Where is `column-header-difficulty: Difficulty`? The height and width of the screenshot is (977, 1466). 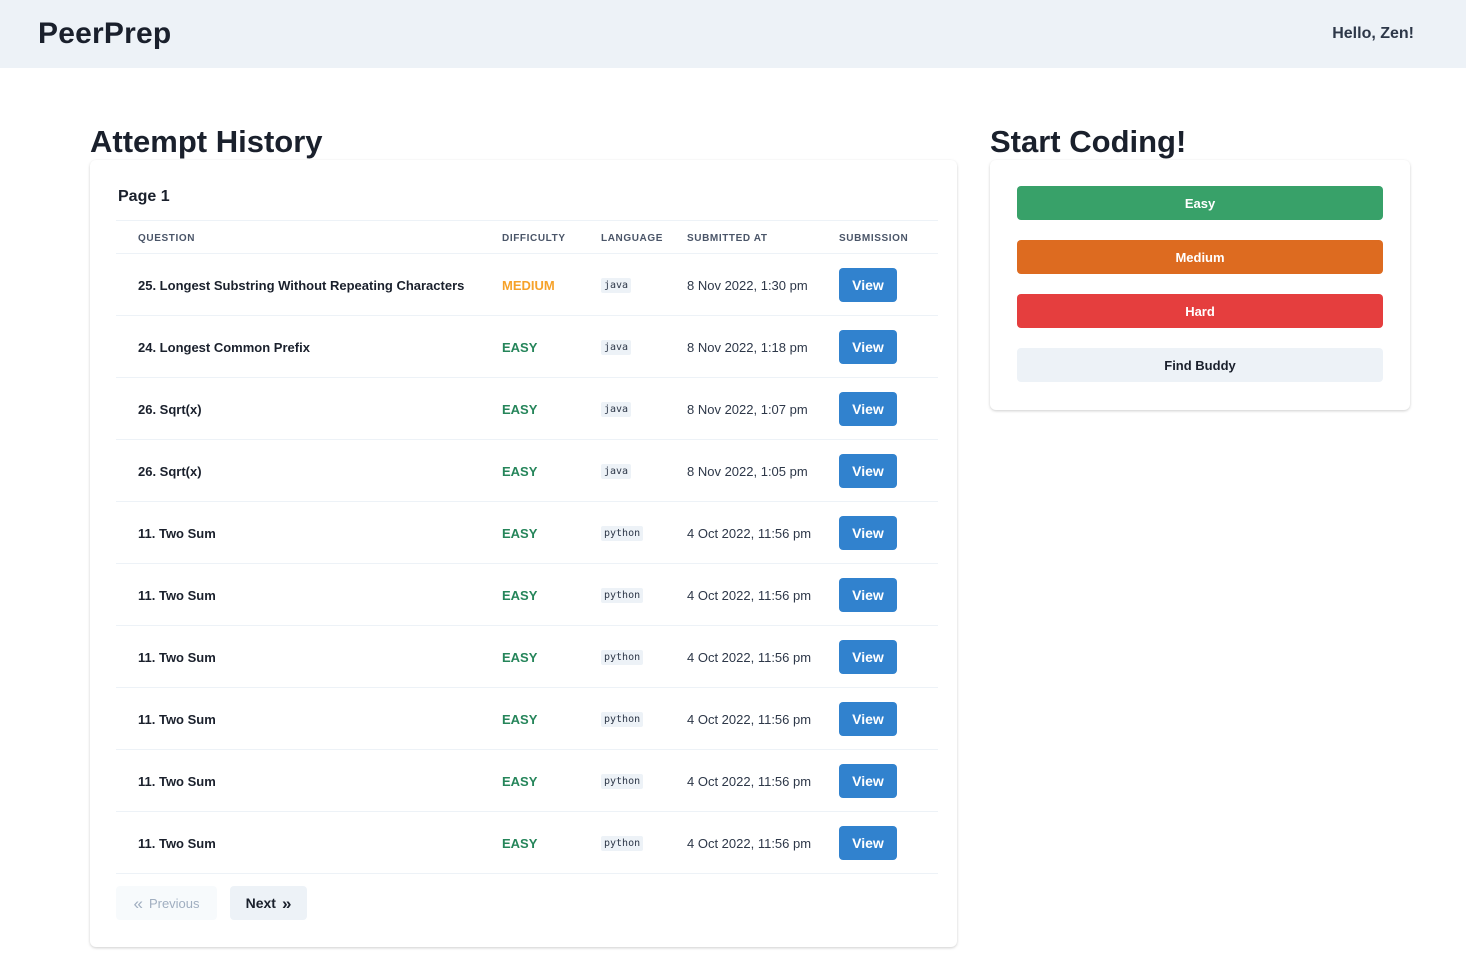 column-header-difficulty: Difficulty is located at coordinates (534, 238).